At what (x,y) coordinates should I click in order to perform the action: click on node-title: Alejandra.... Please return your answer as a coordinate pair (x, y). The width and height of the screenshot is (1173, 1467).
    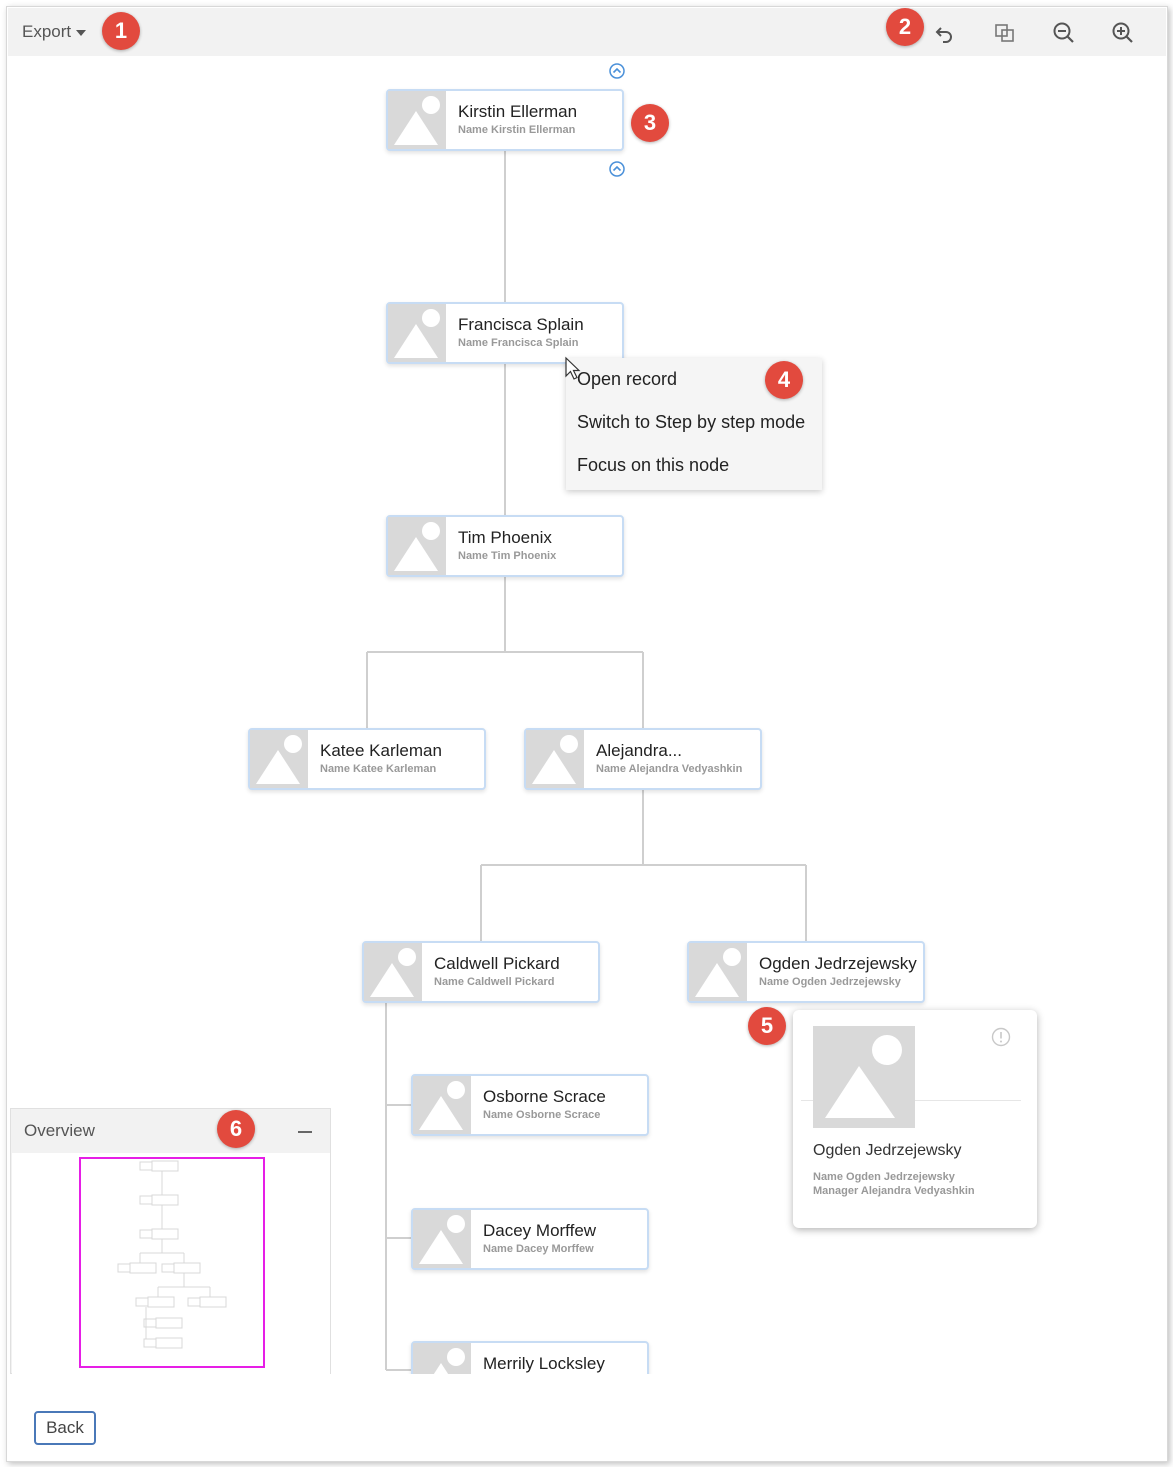
    Looking at the image, I should click on (639, 750).